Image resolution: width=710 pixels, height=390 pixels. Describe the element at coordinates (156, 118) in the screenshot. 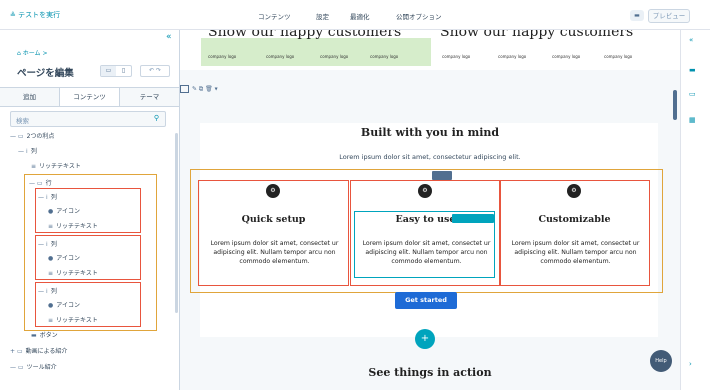

I see `search-icon: ⚲` at that location.